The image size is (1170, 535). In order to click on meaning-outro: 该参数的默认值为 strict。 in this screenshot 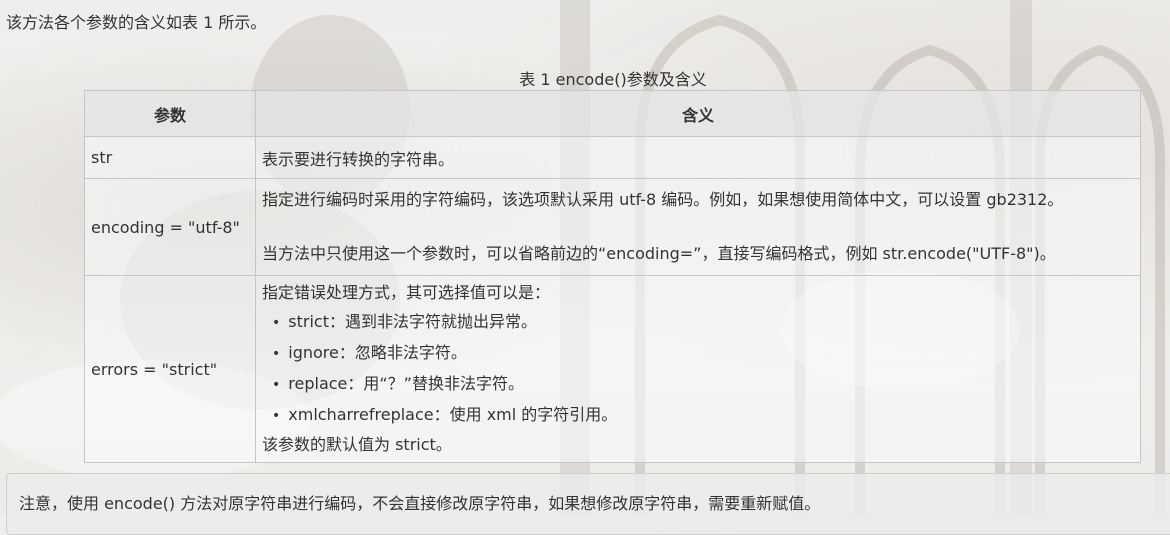, I will do `click(357, 444)`.